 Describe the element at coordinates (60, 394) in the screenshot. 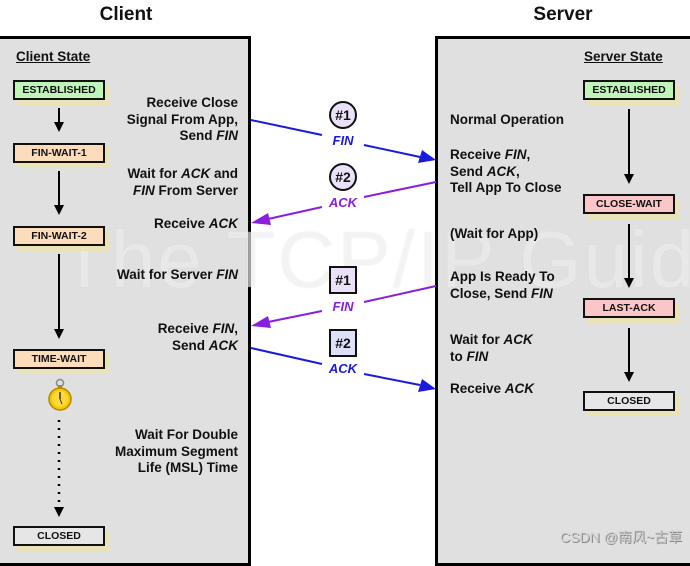

I see `stopwatch-icon` at that location.